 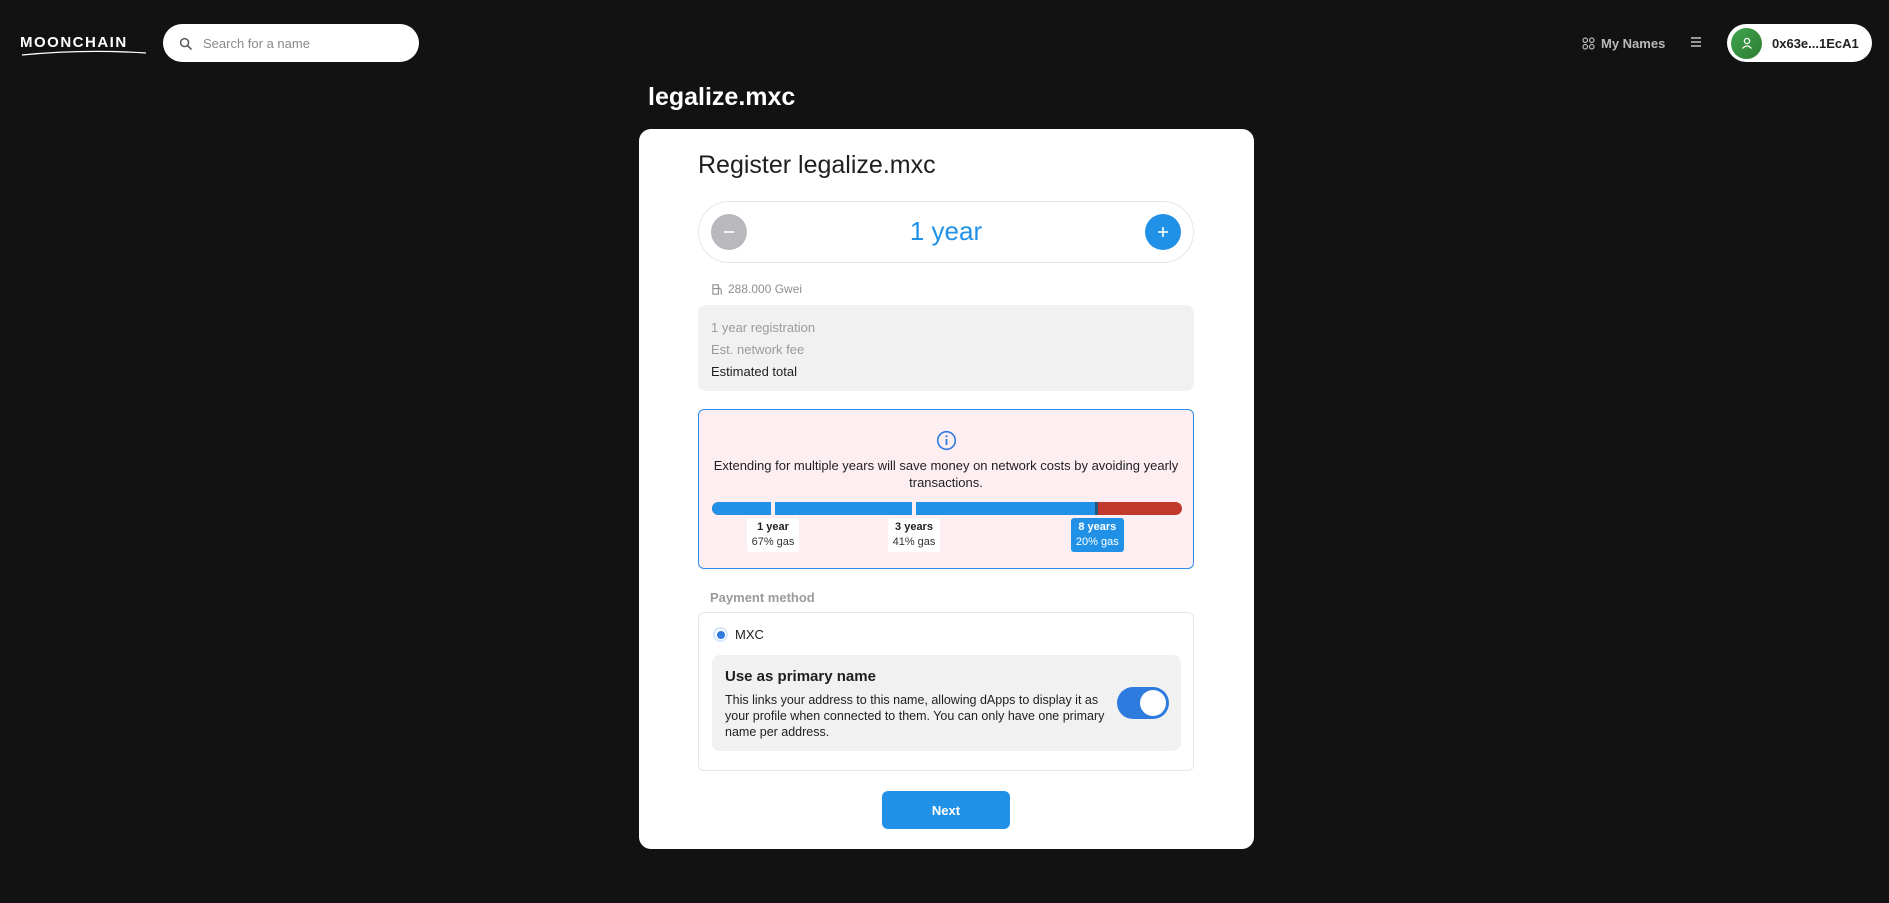 What do you see at coordinates (944, 43) in the screenshot?
I see `top-navigation-bar: MOONCHAIN My Names 0x63e...1EcA1` at bounding box center [944, 43].